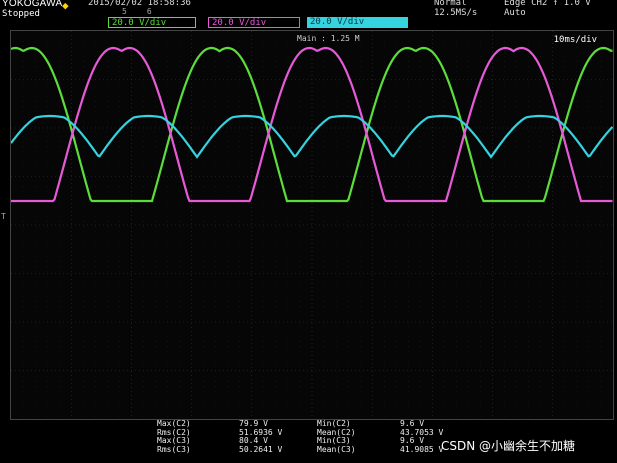 Image resolution: width=617 pixels, height=463 pixels. I want to click on channel-numbers: 56, so click(147, 11).